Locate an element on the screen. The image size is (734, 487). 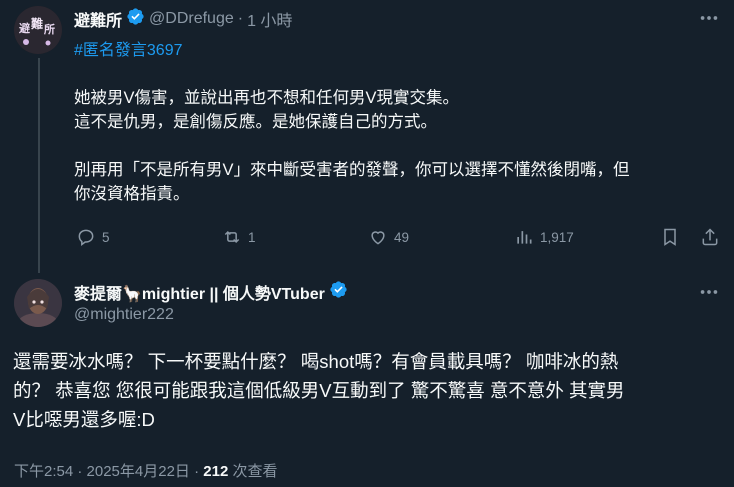
reply-button: 5 is located at coordinates (93, 237).